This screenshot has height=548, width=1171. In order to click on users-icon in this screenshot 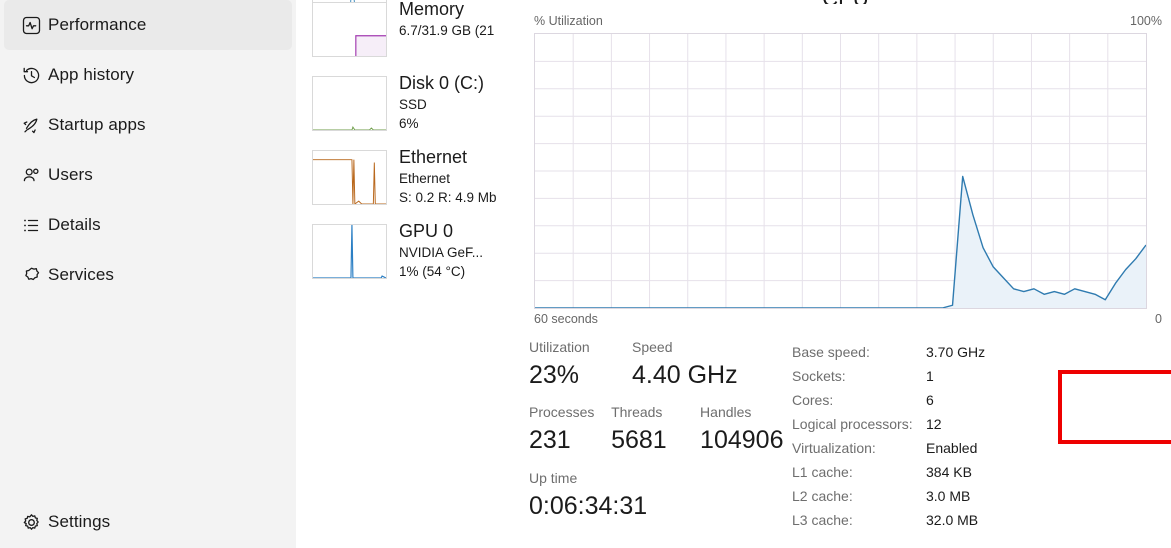, I will do `click(31, 175)`.